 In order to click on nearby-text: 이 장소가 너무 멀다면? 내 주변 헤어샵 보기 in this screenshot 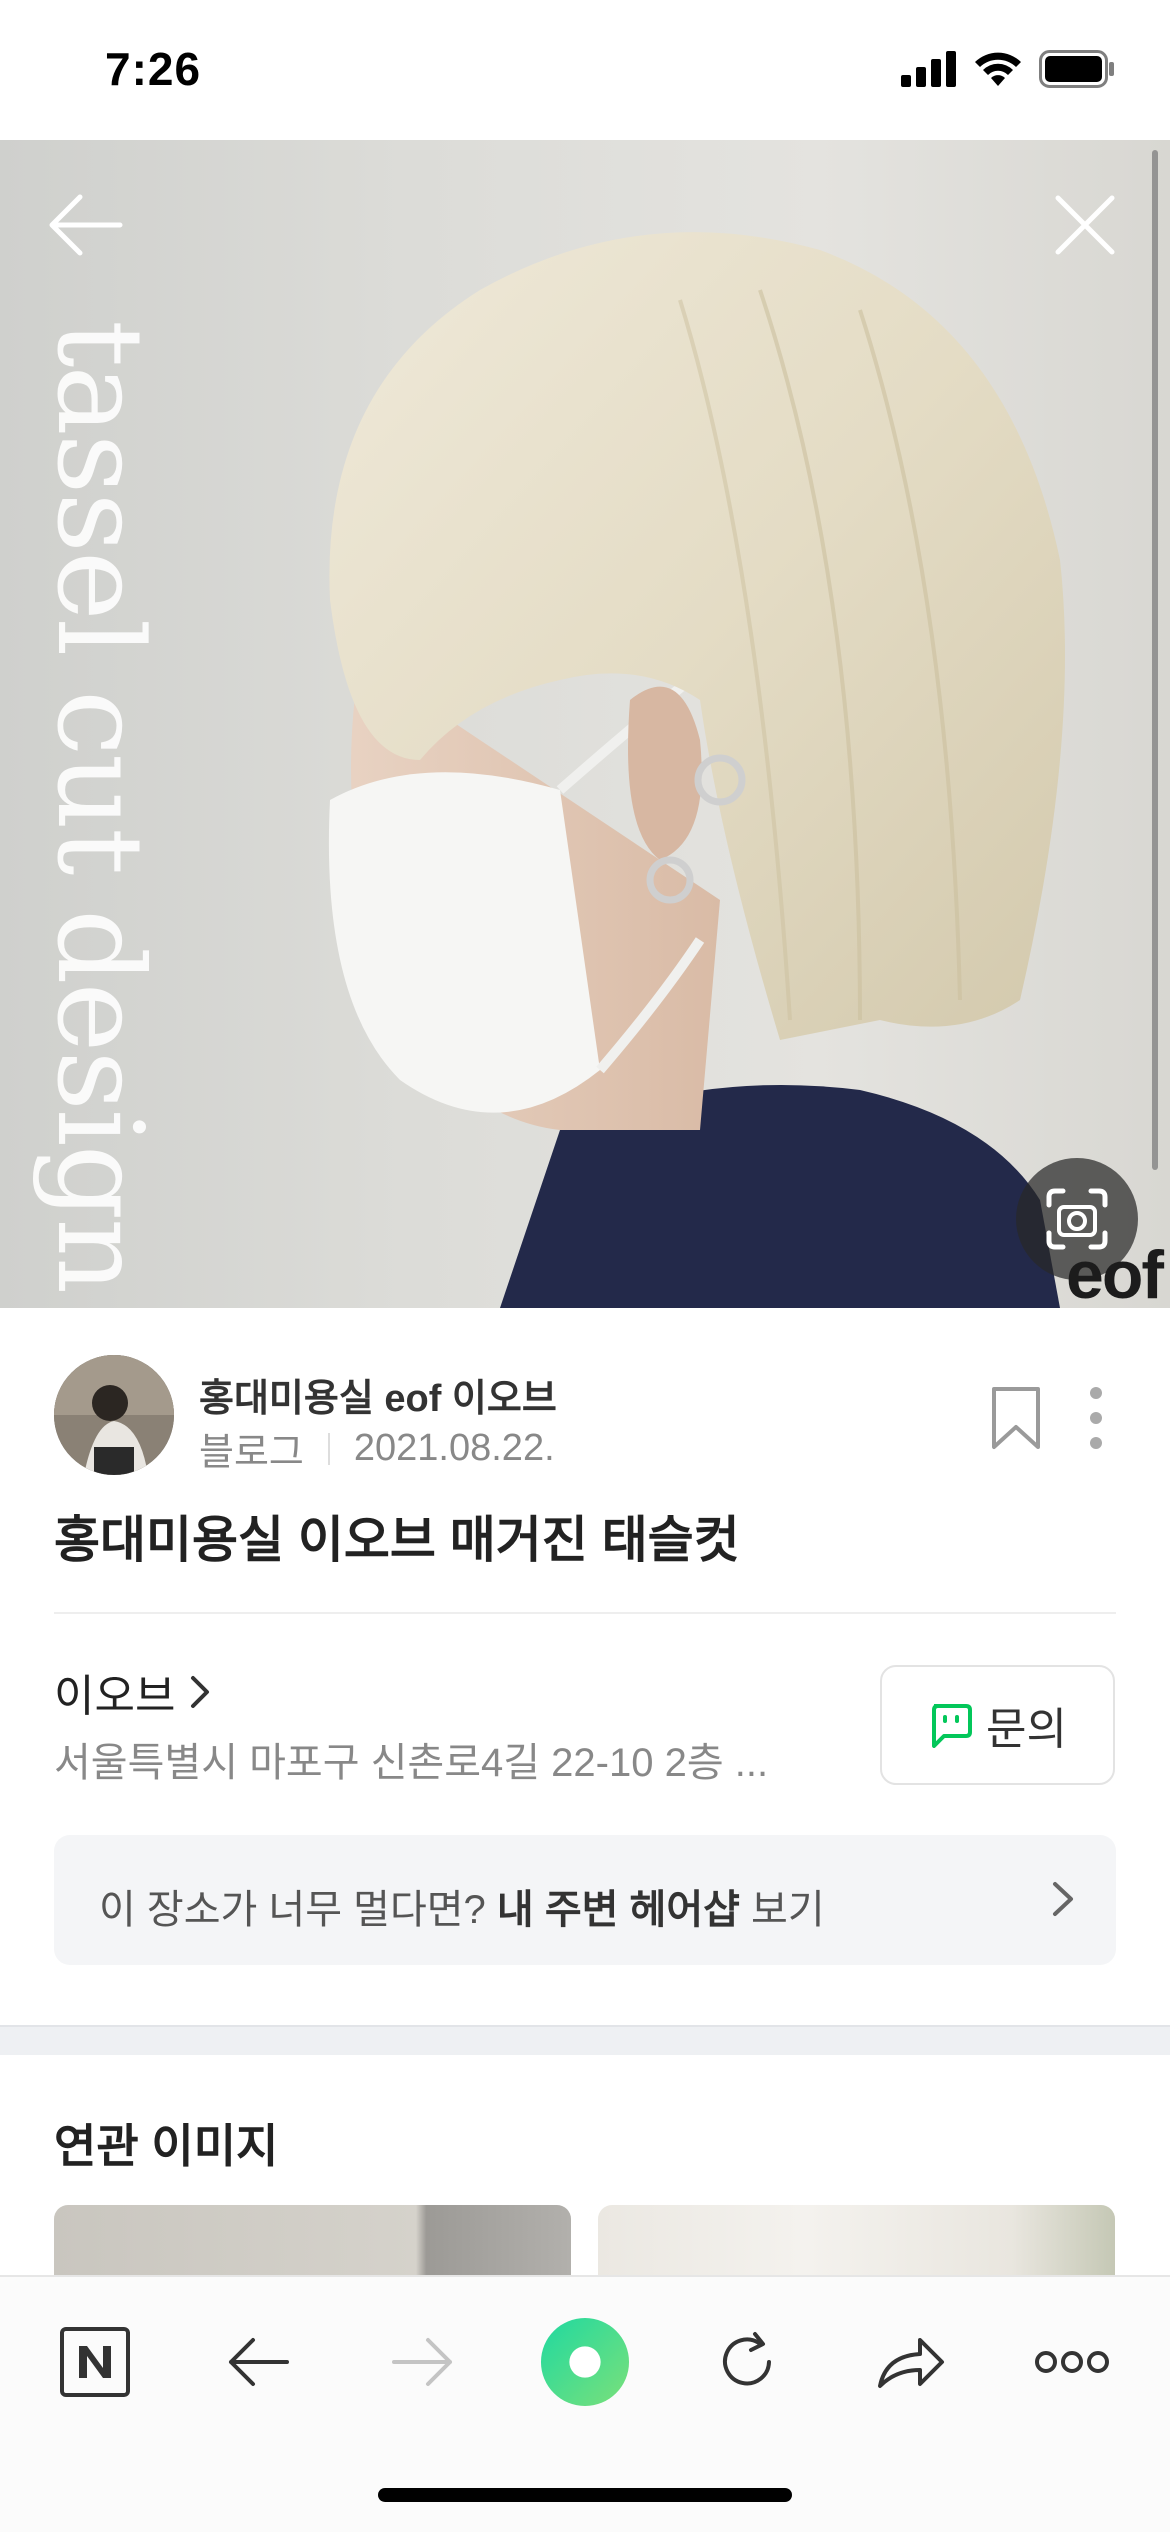, I will do `click(462, 1906)`.